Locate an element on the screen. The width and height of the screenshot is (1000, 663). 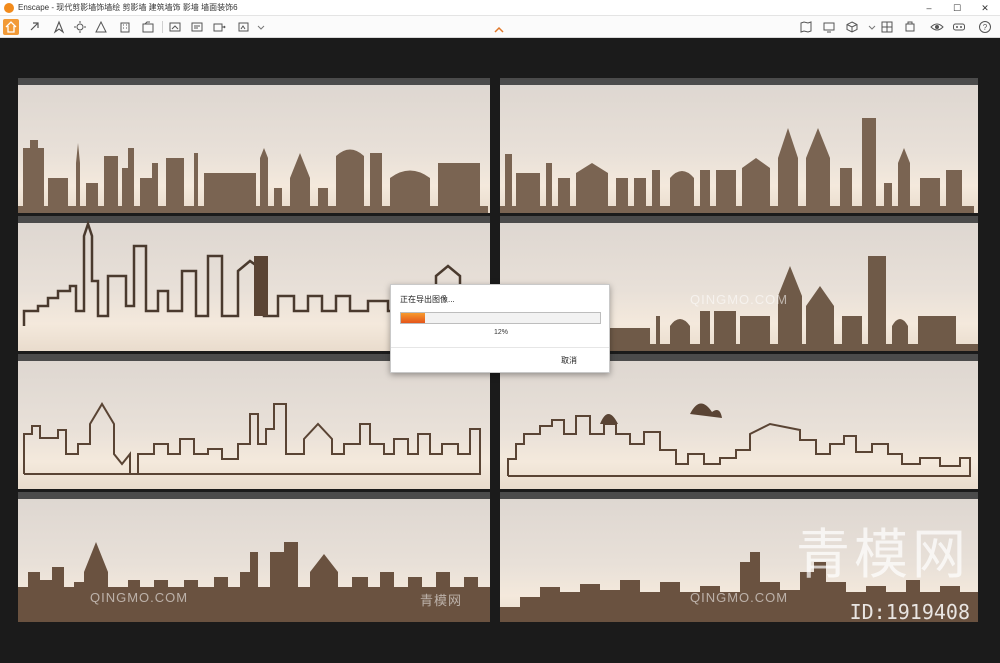
export-progress-dialog: 正在导出图像... 12% 取消 is located at coordinates (500, 328).